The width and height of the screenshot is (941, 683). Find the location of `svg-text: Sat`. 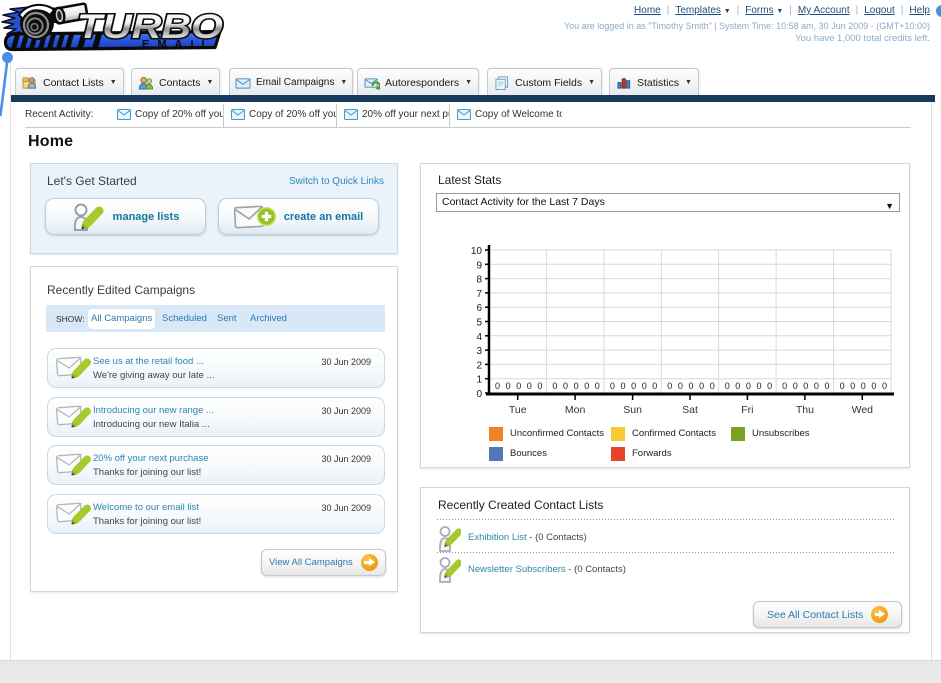

svg-text: Sat is located at coordinates (690, 410).